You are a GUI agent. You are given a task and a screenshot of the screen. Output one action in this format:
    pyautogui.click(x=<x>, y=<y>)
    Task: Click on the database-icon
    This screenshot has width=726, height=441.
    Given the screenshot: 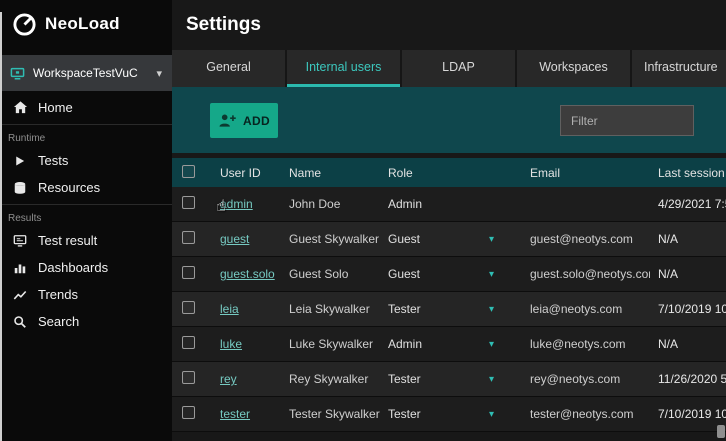 What is the action you would take?
    pyautogui.click(x=20, y=188)
    